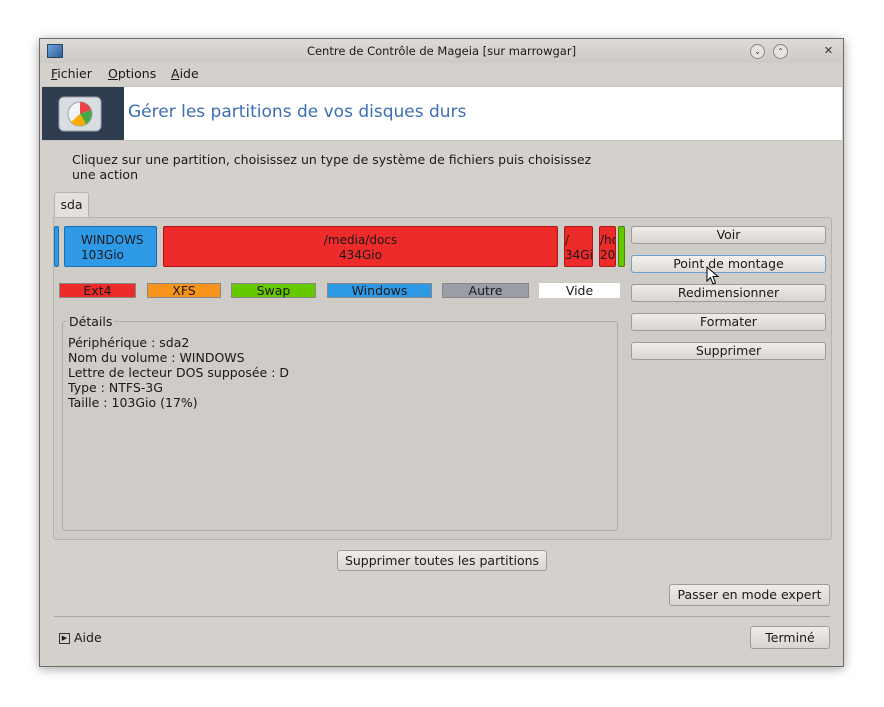 The height and width of the screenshot is (707, 884). Describe the element at coordinates (379, 290) in the screenshot. I see `legend-windows: Windows` at that location.